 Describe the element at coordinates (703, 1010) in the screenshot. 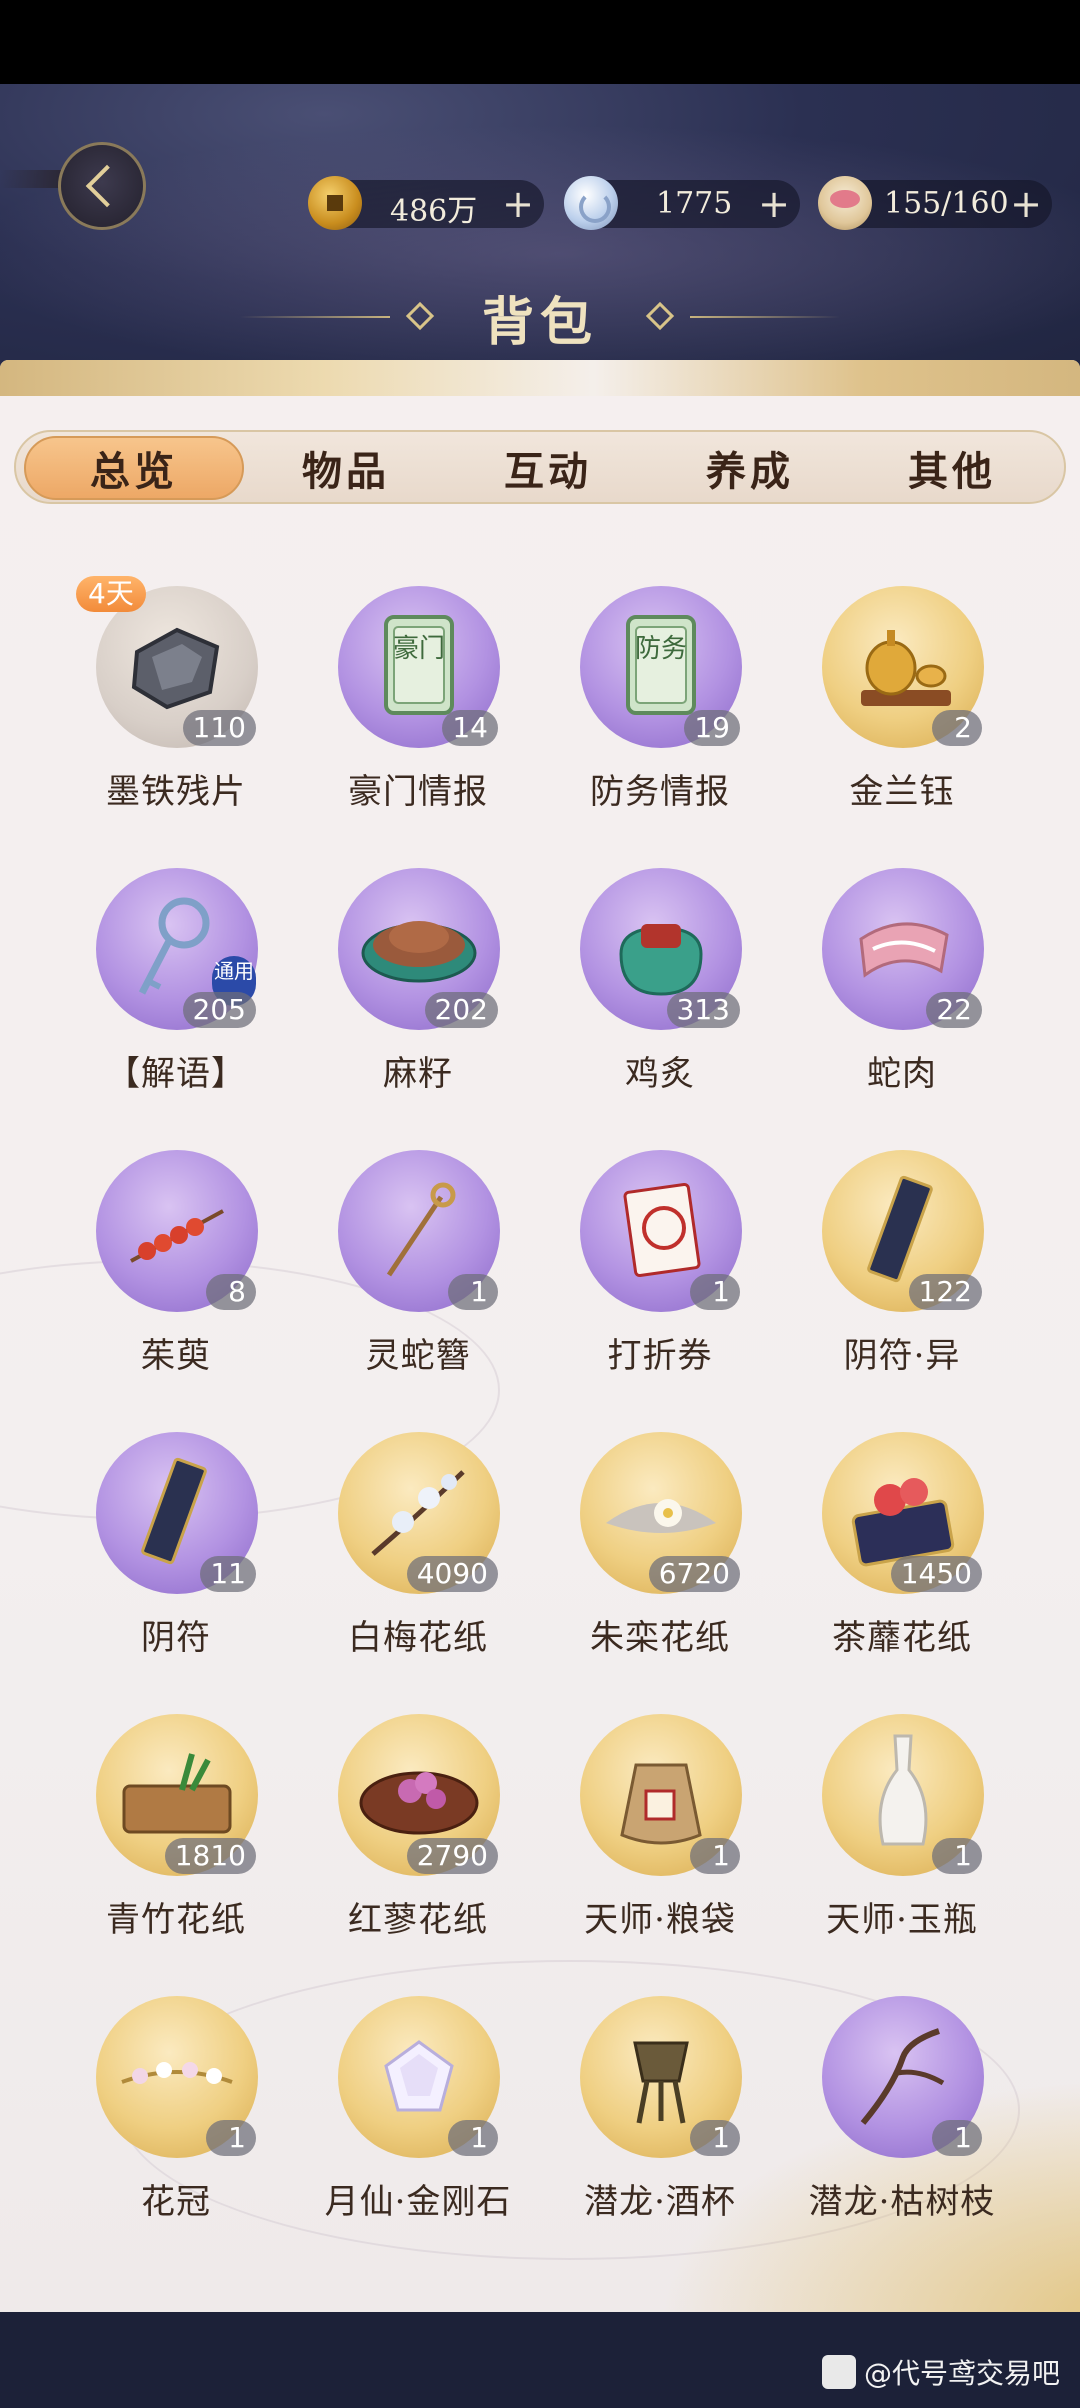

I see `item-count: 313` at that location.